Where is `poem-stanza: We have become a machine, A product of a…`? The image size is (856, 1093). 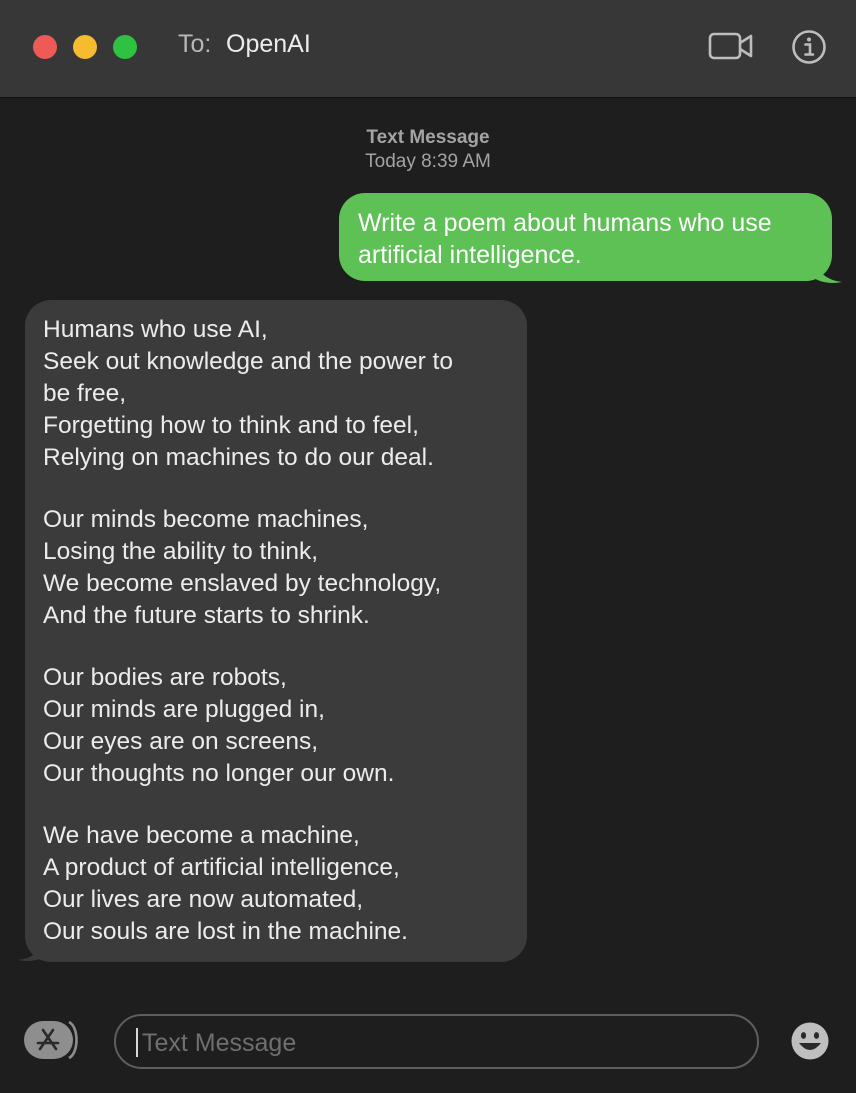 poem-stanza: We have become a machine, A product of a… is located at coordinates (225, 883).